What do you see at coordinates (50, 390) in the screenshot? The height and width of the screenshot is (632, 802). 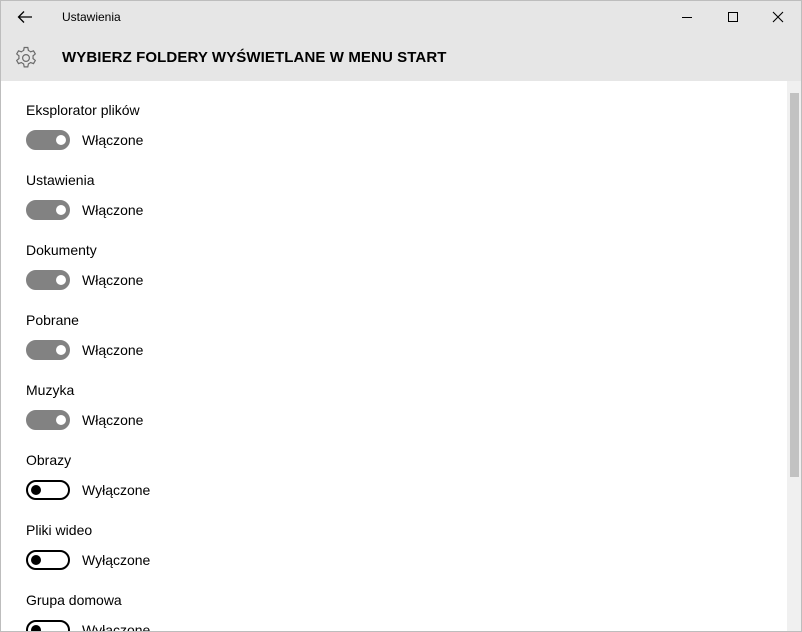 I see `setting-label: Muzyka` at bounding box center [50, 390].